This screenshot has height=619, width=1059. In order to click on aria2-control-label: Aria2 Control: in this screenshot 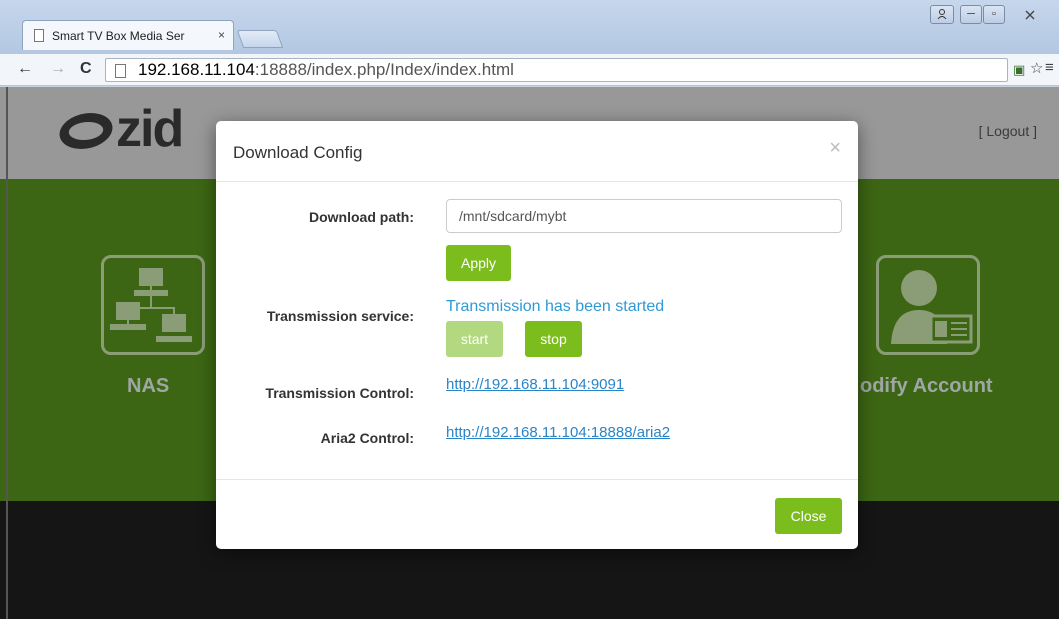, I will do `click(367, 438)`.